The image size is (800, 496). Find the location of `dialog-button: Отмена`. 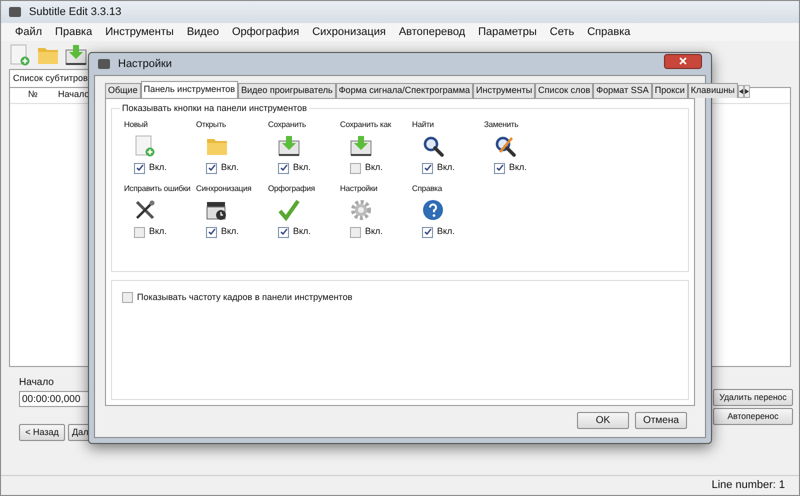

dialog-button: Отмена is located at coordinates (661, 420).